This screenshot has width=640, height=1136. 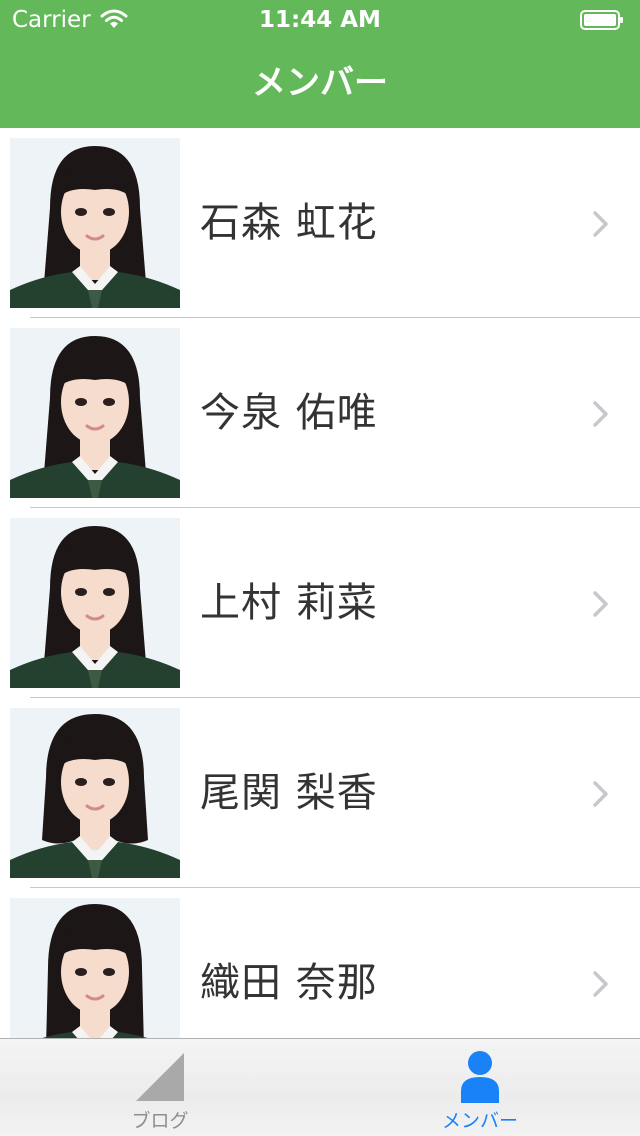 I want to click on page-title: メンバー, so click(x=320, y=83).